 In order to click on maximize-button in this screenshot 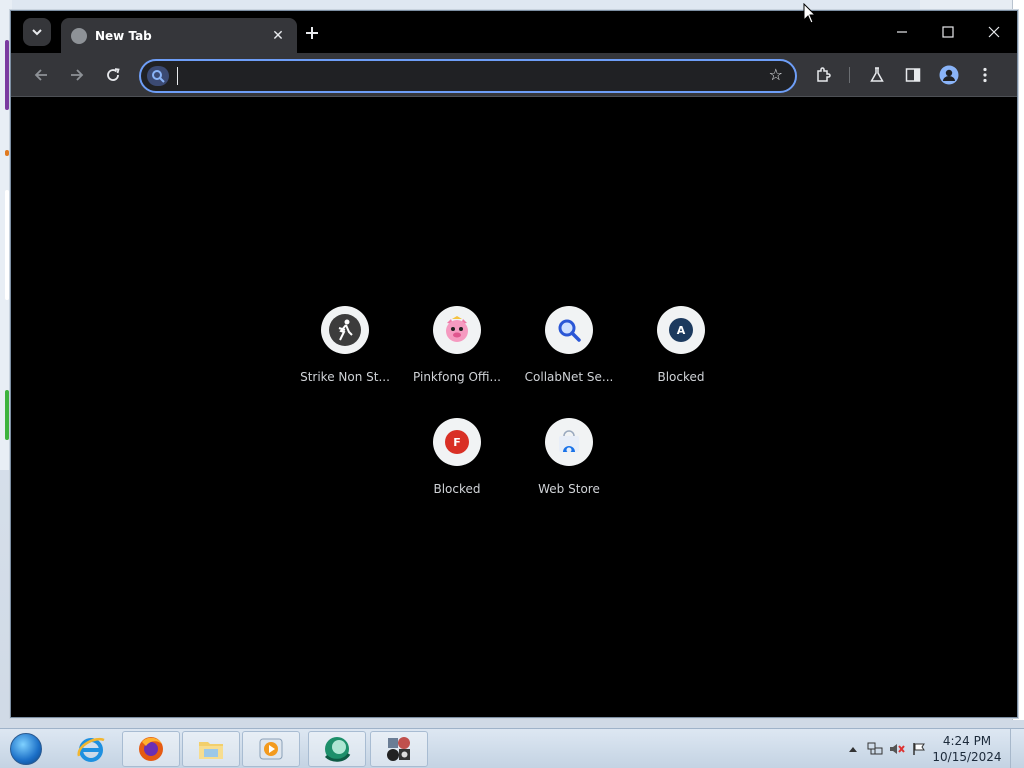, I will do `click(948, 32)`.